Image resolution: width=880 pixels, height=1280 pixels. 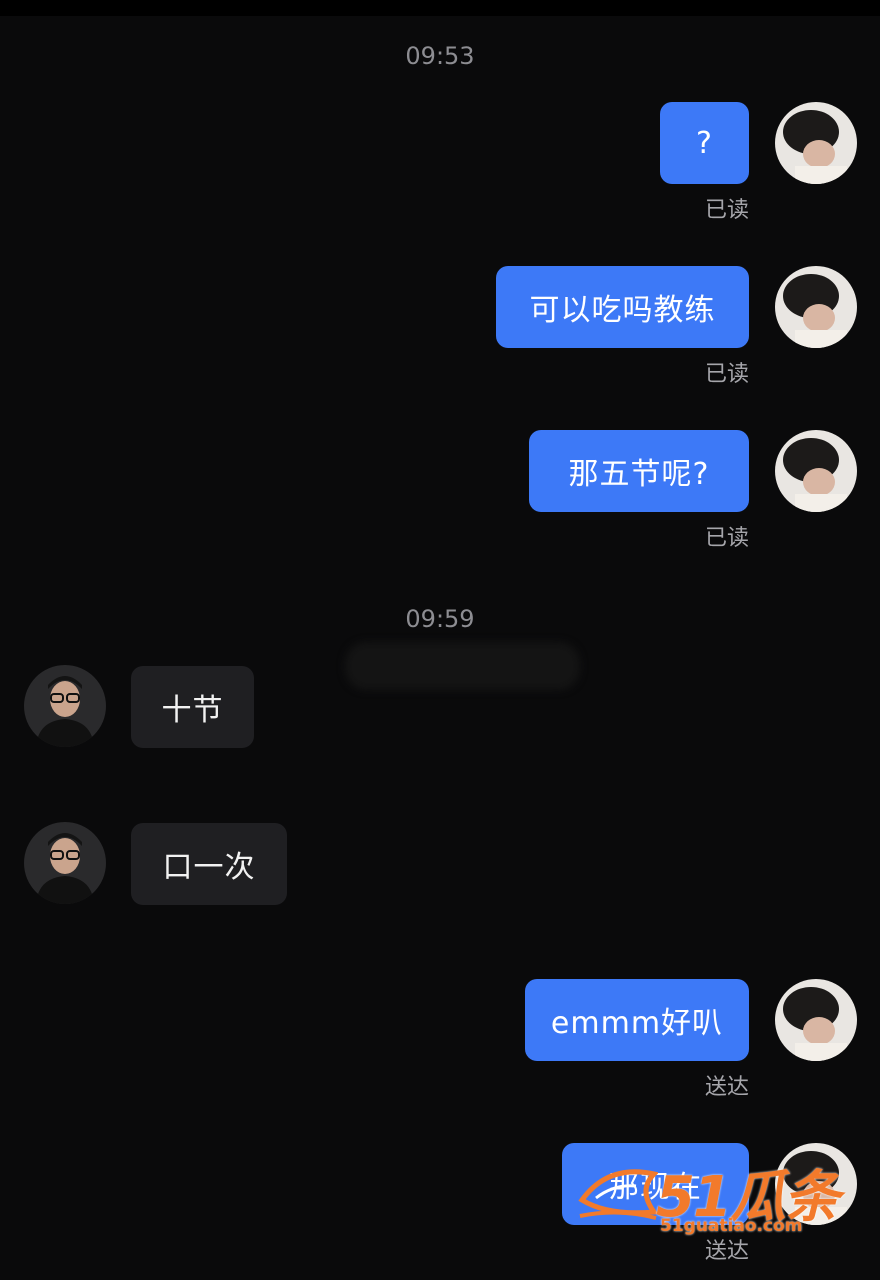 What do you see at coordinates (637, 1020) in the screenshot?
I see `message-bubble: emmm好叭` at bounding box center [637, 1020].